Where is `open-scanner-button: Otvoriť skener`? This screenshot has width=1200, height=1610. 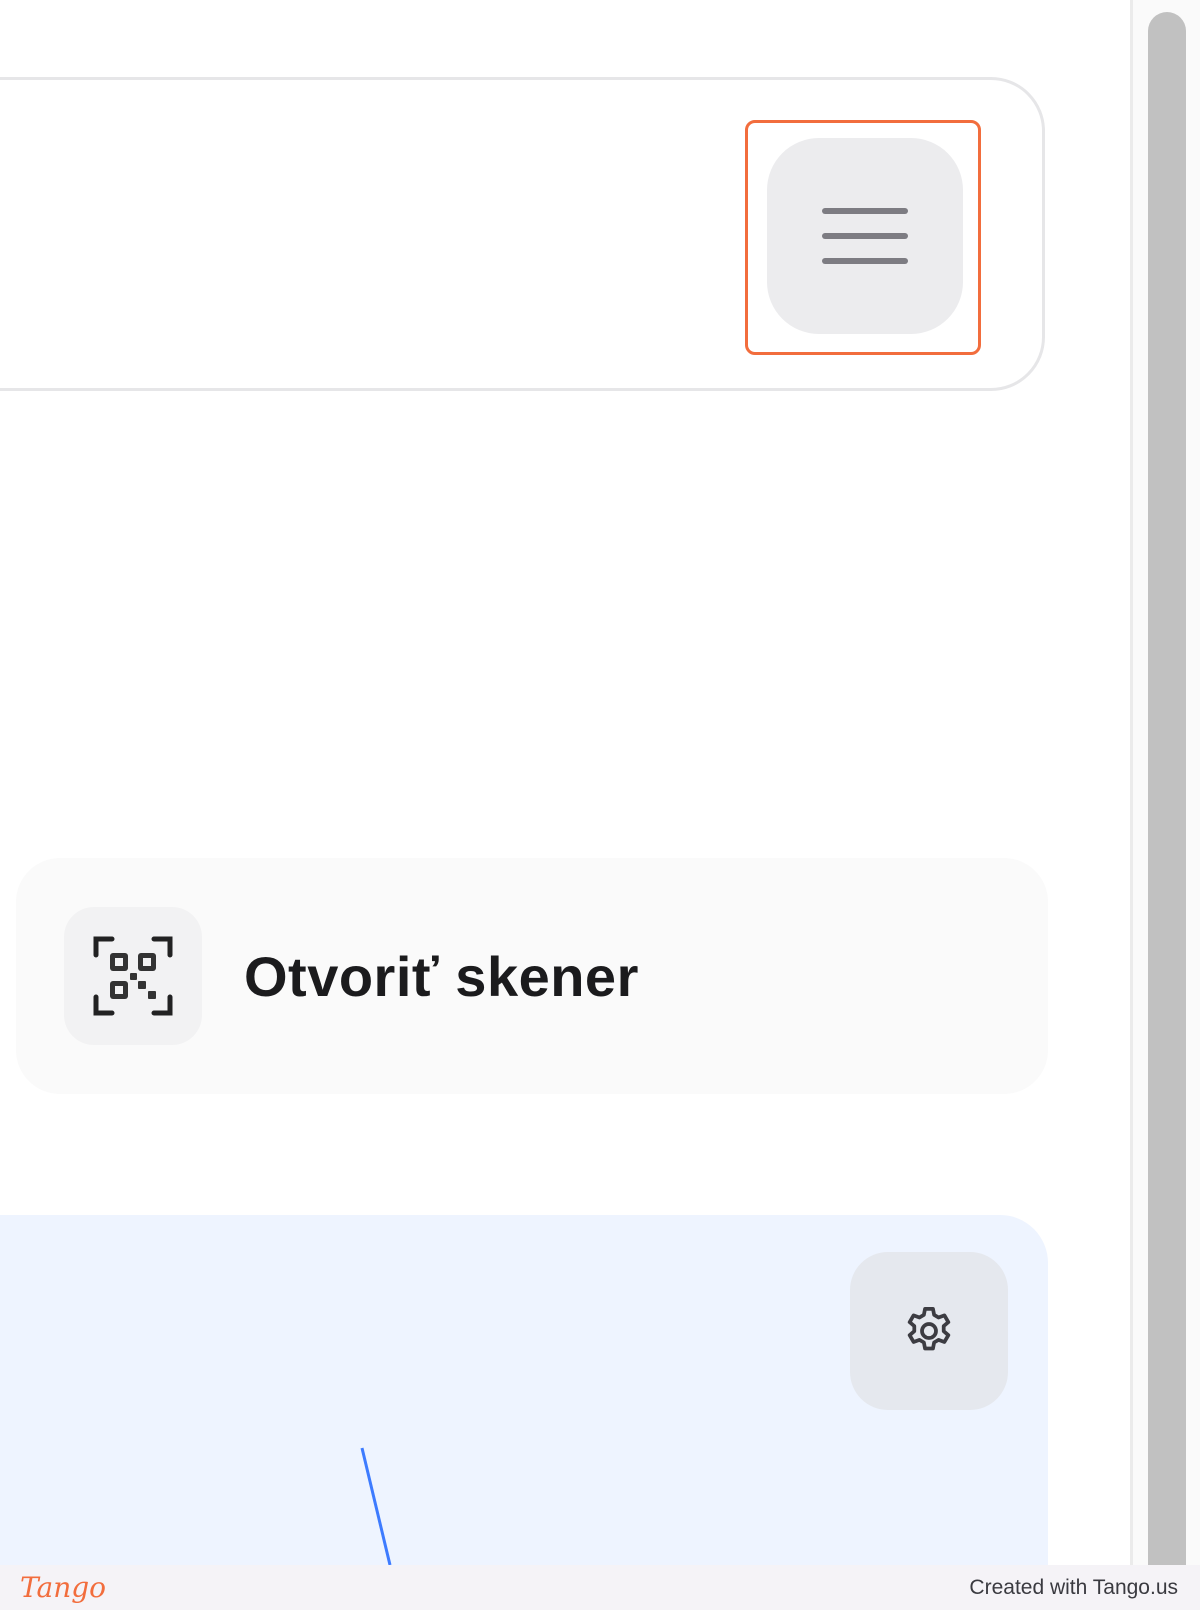 open-scanner-button: Otvoriť skener is located at coordinates (532, 976).